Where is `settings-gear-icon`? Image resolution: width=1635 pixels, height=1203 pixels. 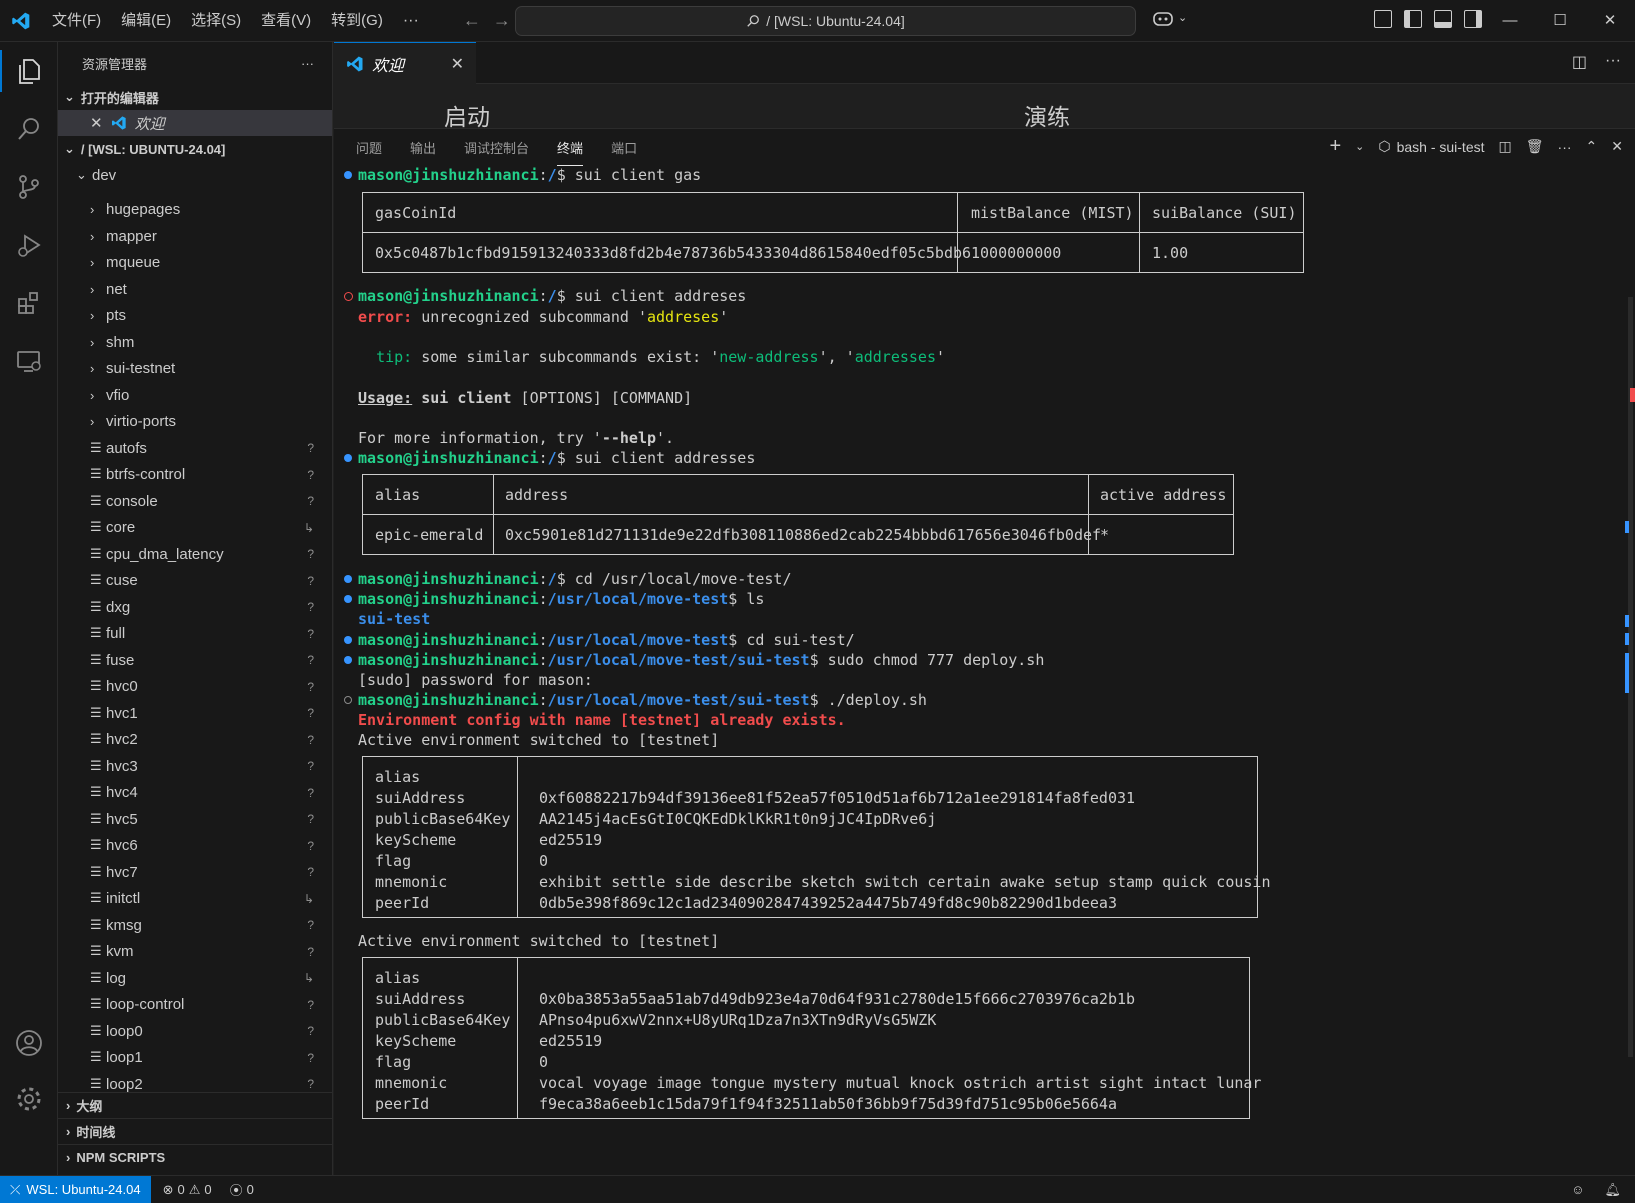
settings-gear-icon is located at coordinates (29, 1099).